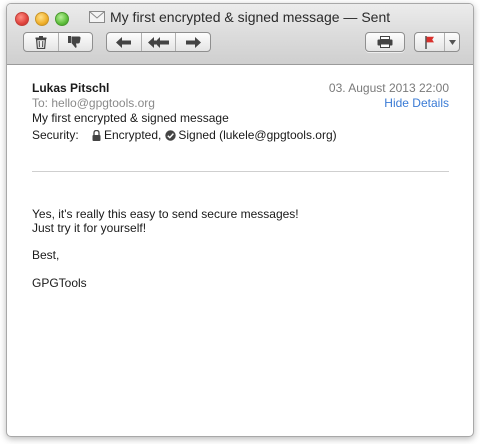  What do you see at coordinates (257, 135) in the screenshot?
I see `signed-status: Signed (lukele@gpgtools.org)` at bounding box center [257, 135].